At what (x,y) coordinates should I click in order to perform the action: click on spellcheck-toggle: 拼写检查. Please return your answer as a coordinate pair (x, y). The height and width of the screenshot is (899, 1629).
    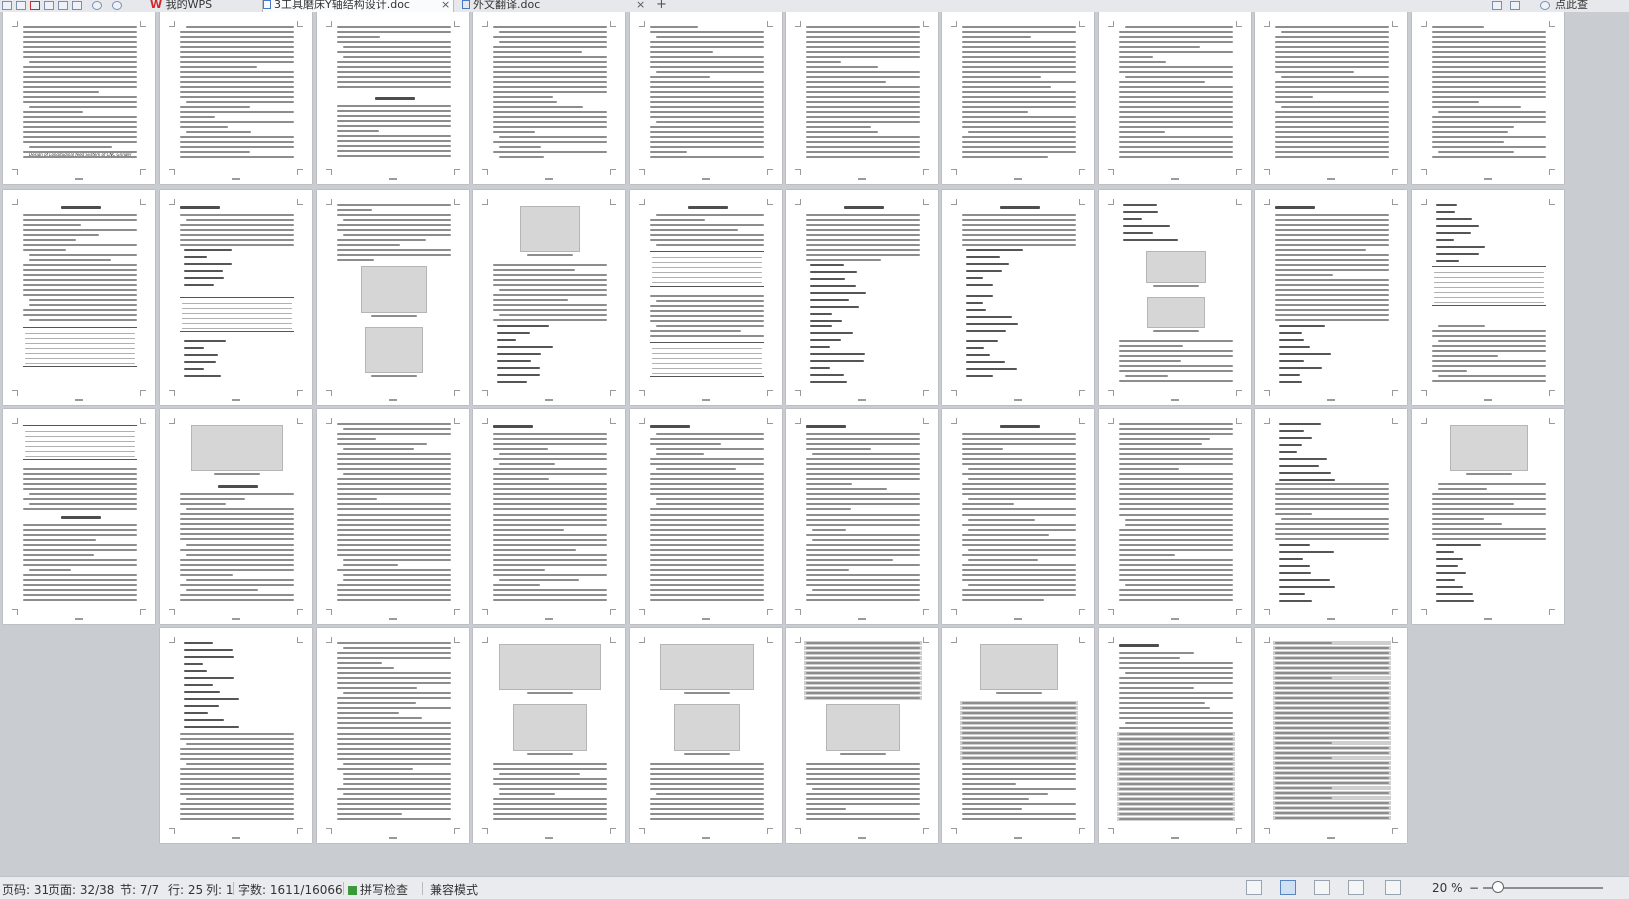
    Looking at the image, I should click on (378, 889).